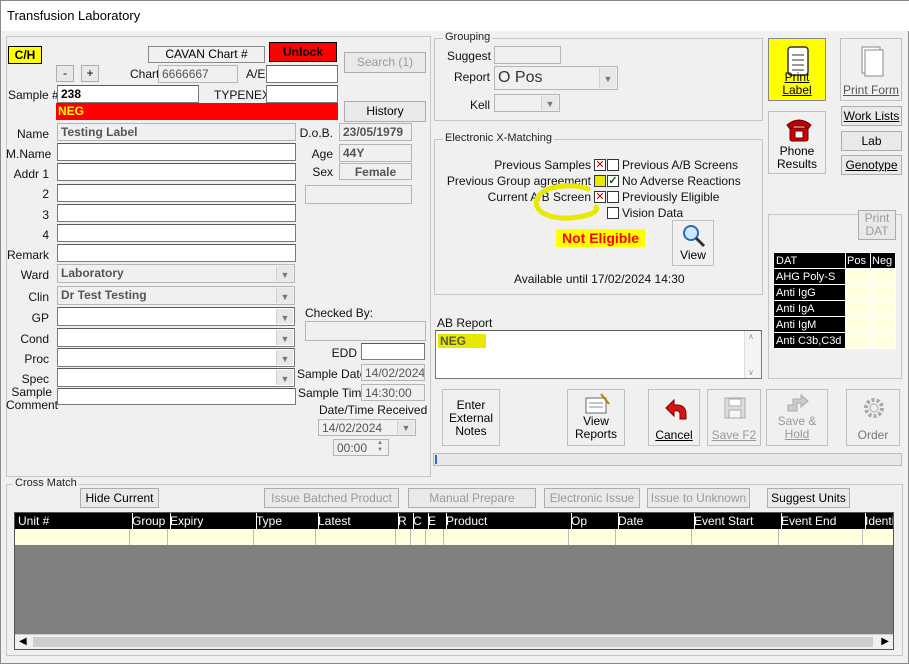 The width and height of the screenshot is (909, 664). What do you see at coordinates (385, 62) in the screenshot?
I see `search-button: Search (1)` at bounding box center [385, 62].